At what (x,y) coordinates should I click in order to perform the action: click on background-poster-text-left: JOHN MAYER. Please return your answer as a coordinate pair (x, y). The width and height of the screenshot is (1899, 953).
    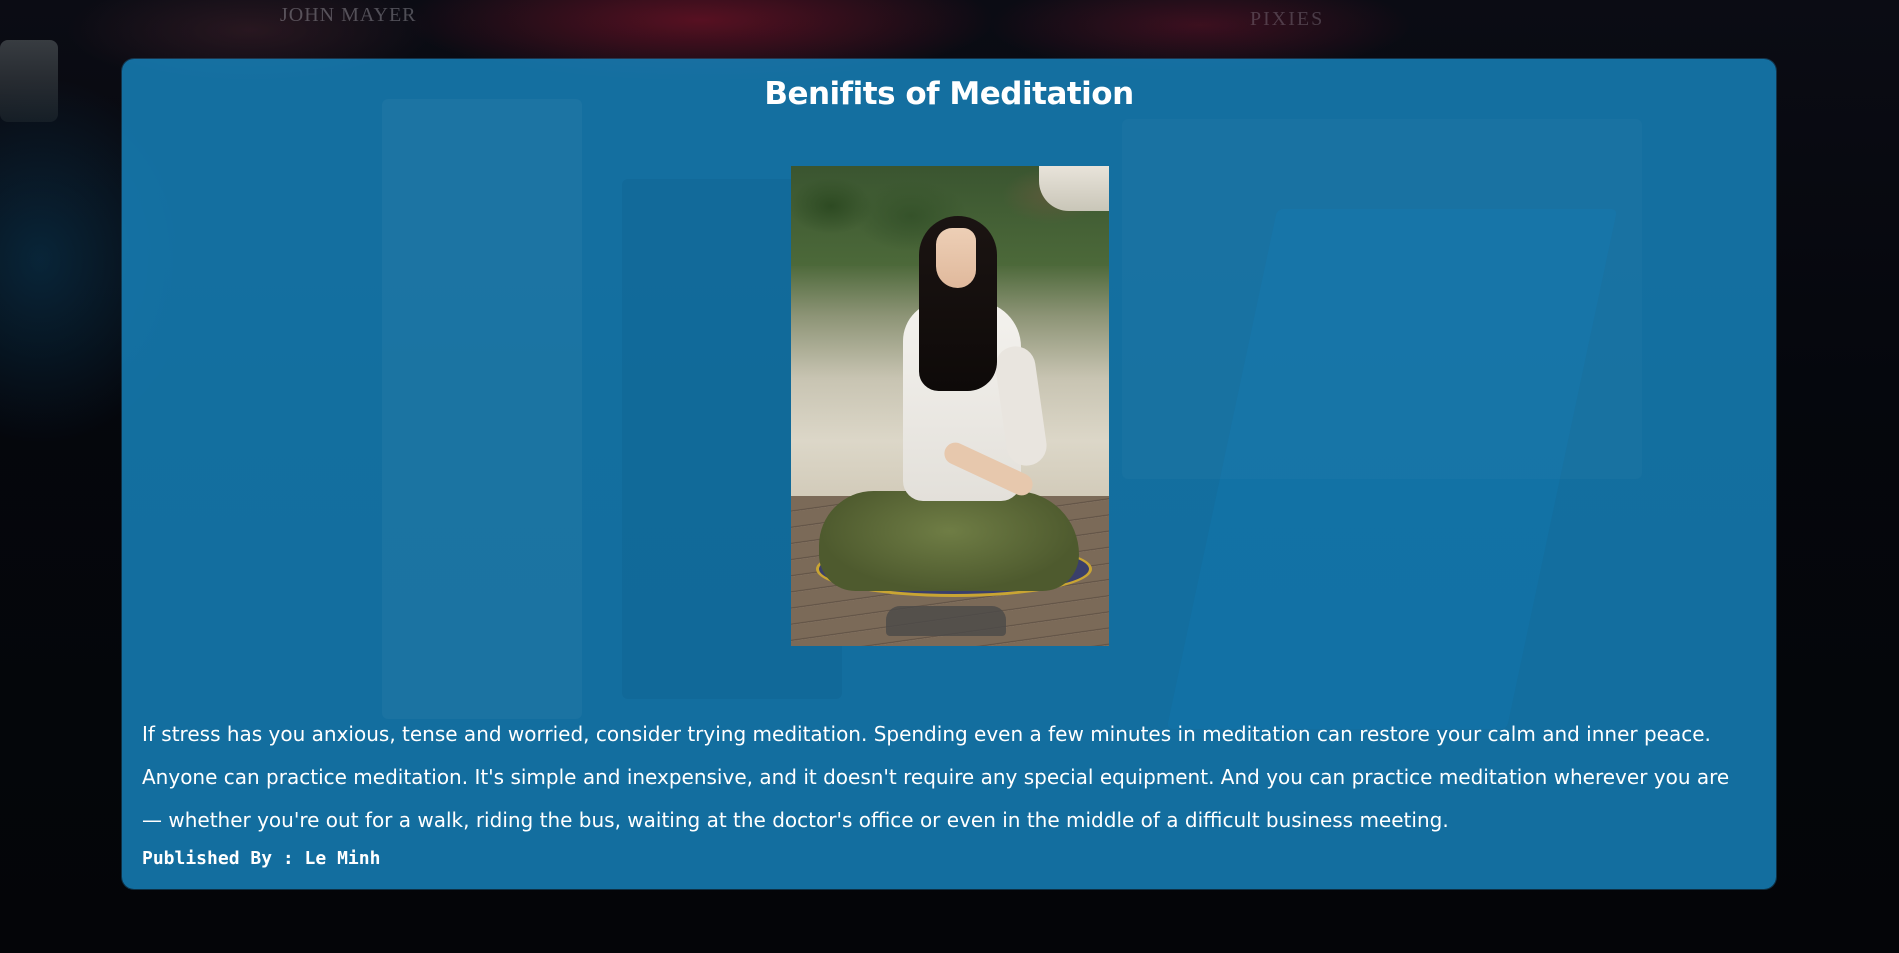
    Looking at the image, I should click on (348, 15).